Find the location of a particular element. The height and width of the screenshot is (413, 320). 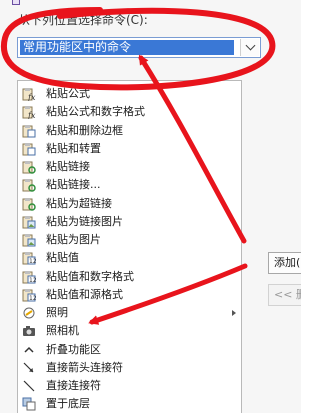

command-label: 粘贴为图片 is located at coordinates (73, 240).